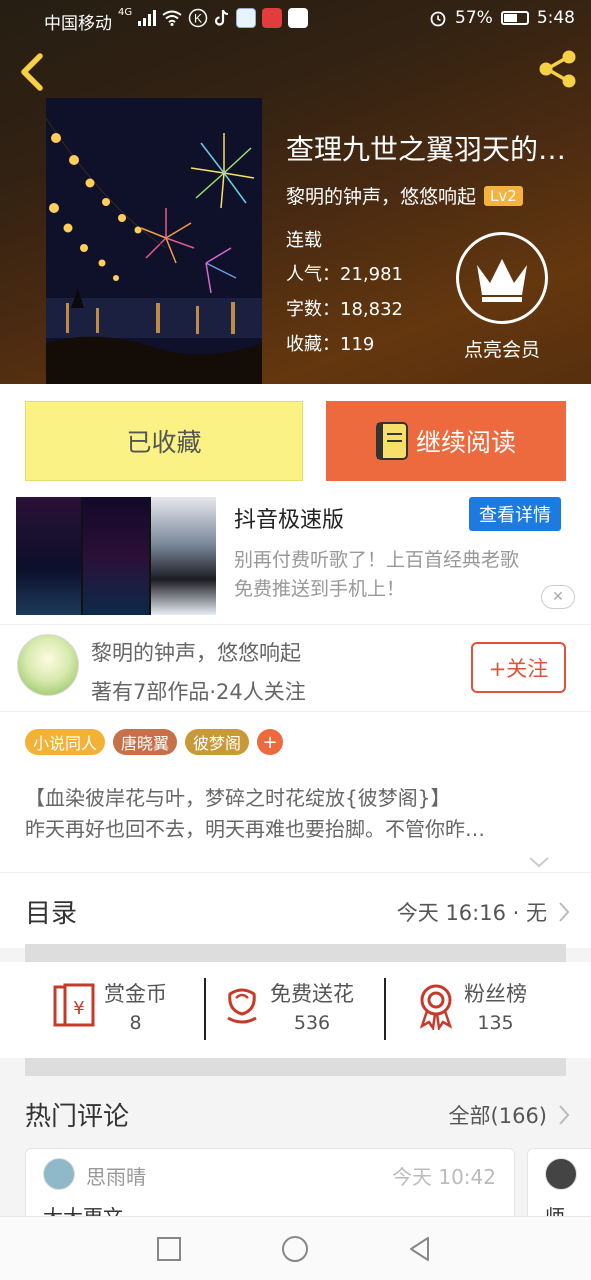 The width and height of the screenshot is (591, 1280). I want to click on flower-icon, so click(242, 1006).